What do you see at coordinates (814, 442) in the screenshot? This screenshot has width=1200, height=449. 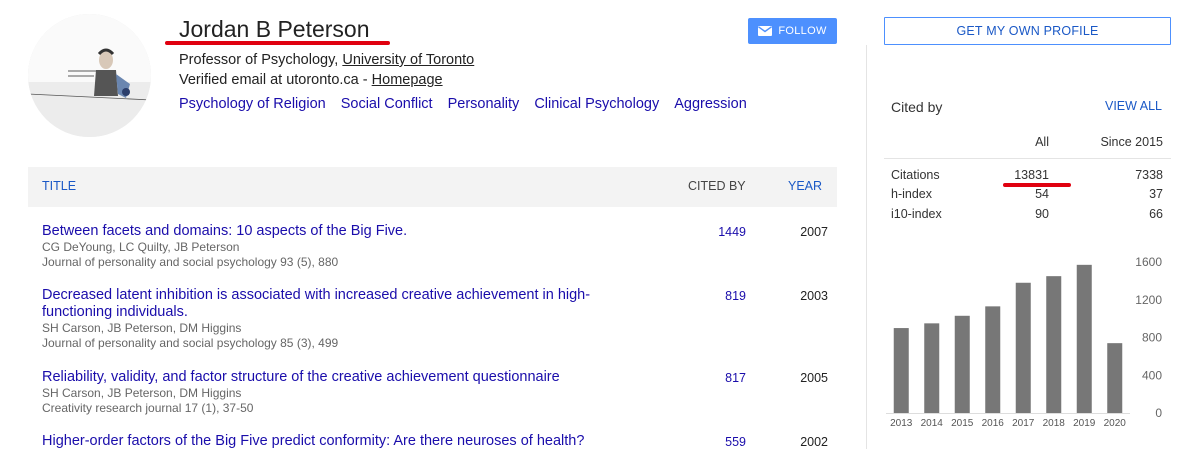 I see `article-year: 2002` at bounding box center [814, 442].